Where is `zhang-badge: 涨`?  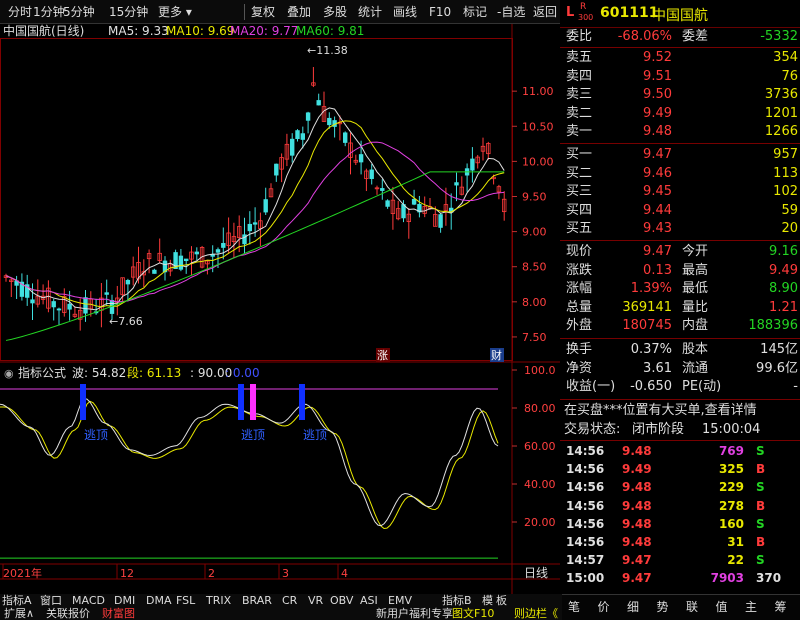
zhang-badge: 涨 is located at coordinates (383, 355).